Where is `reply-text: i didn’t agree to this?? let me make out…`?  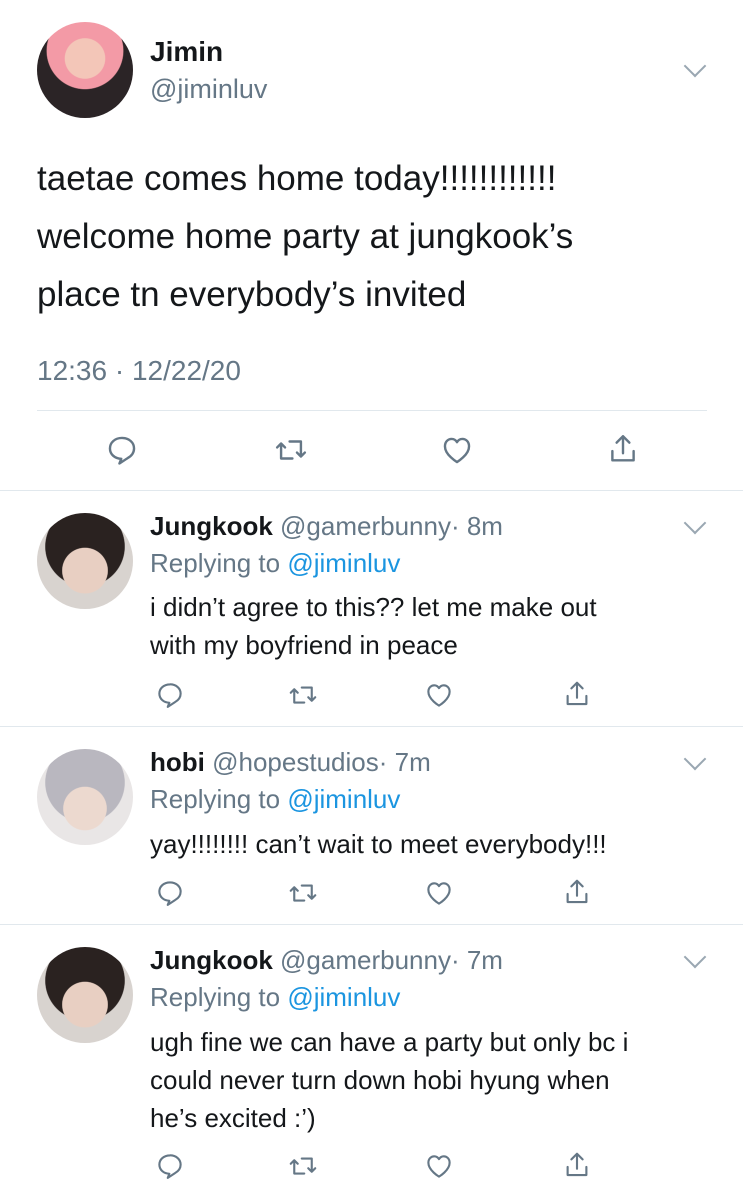
reply-text: i didn’t agree to this?? let me make out… is located at coordinates (430, 626).